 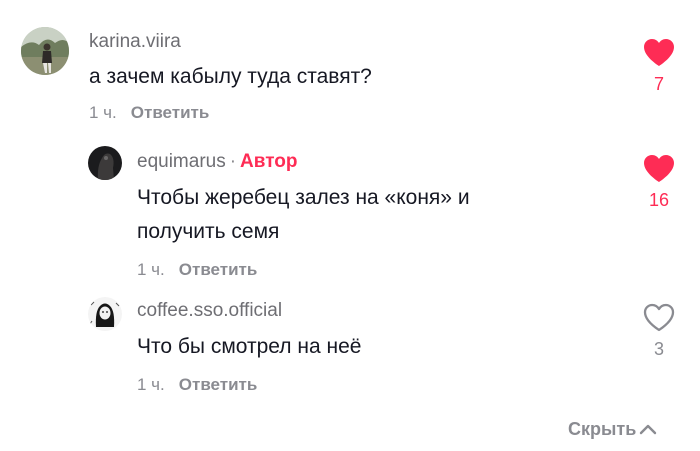 What do you see at coordinates (602, 429) in the screenshot?
I see `hide-label: Скрыть` at bounding box center [602, 429].